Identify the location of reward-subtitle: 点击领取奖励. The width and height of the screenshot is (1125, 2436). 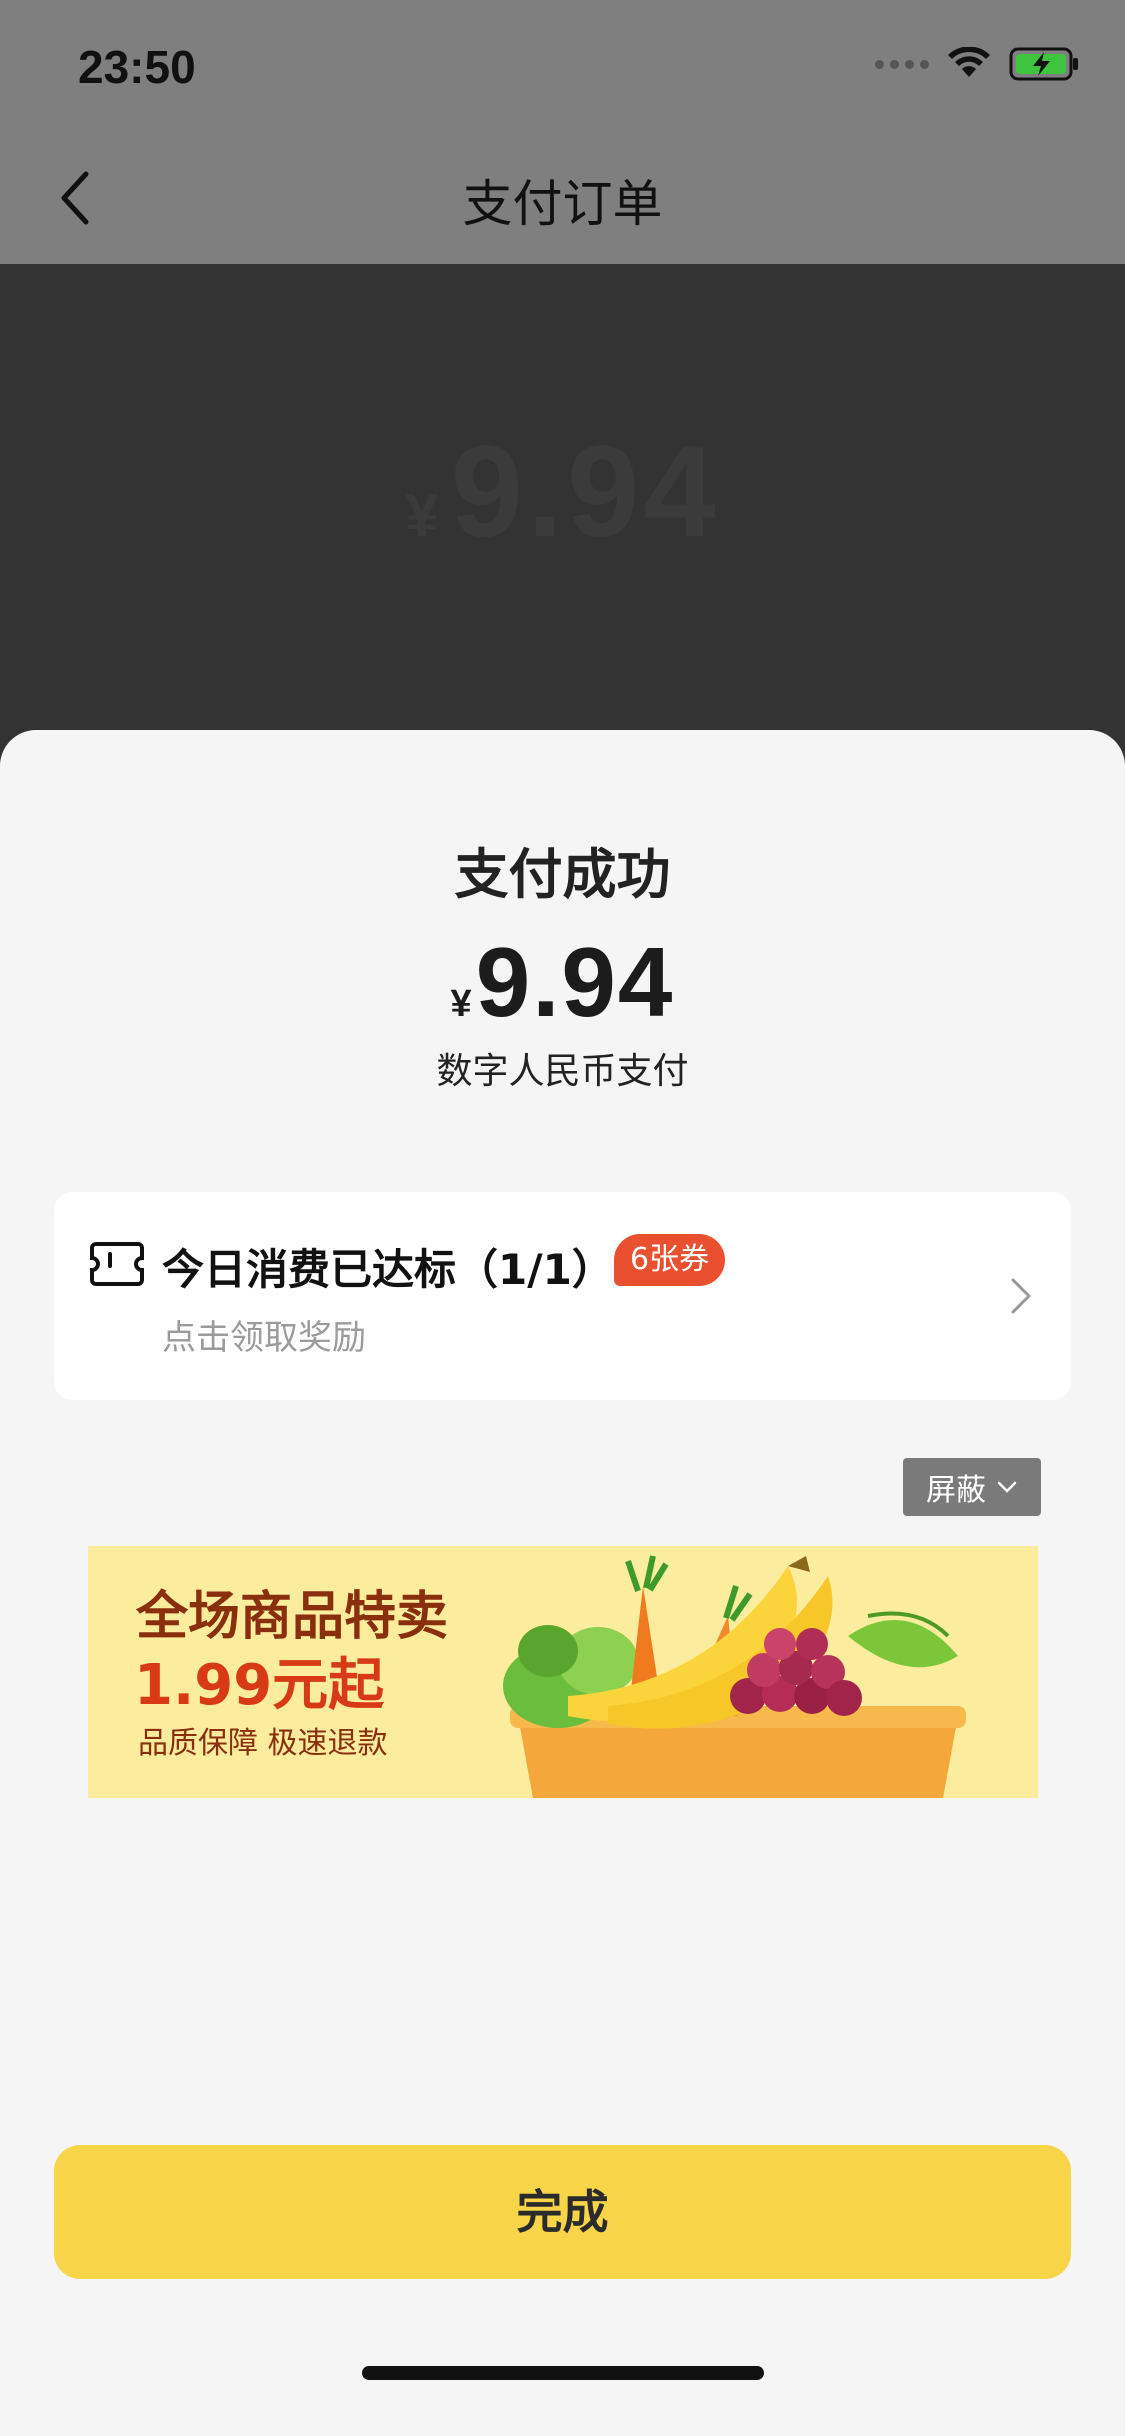
(264, 1338).